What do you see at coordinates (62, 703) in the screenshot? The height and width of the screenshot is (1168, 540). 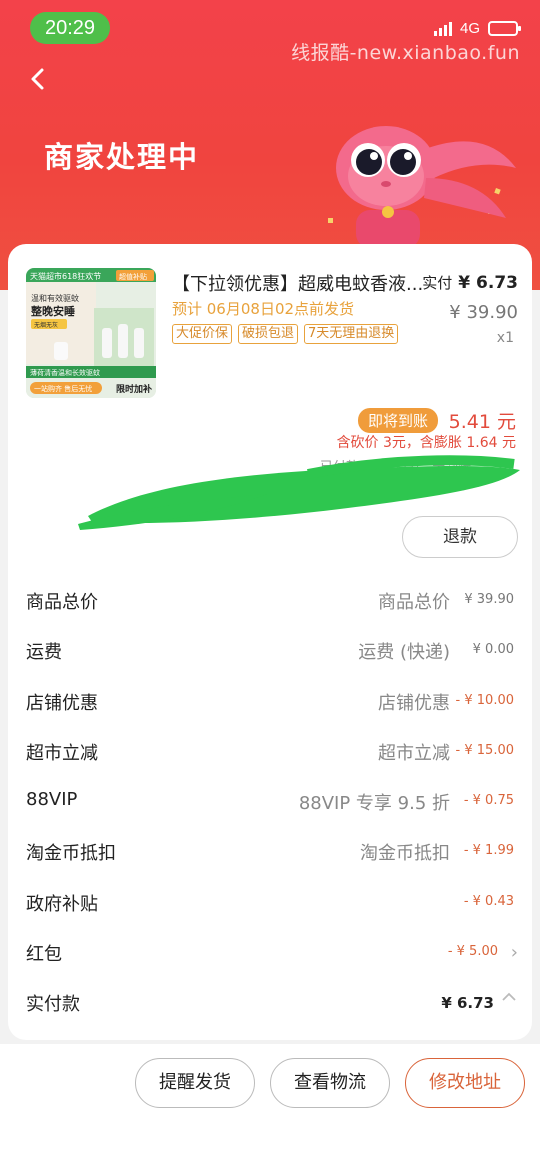 I see `row-label: 店铺优惠` at bounding box center [62, 703].